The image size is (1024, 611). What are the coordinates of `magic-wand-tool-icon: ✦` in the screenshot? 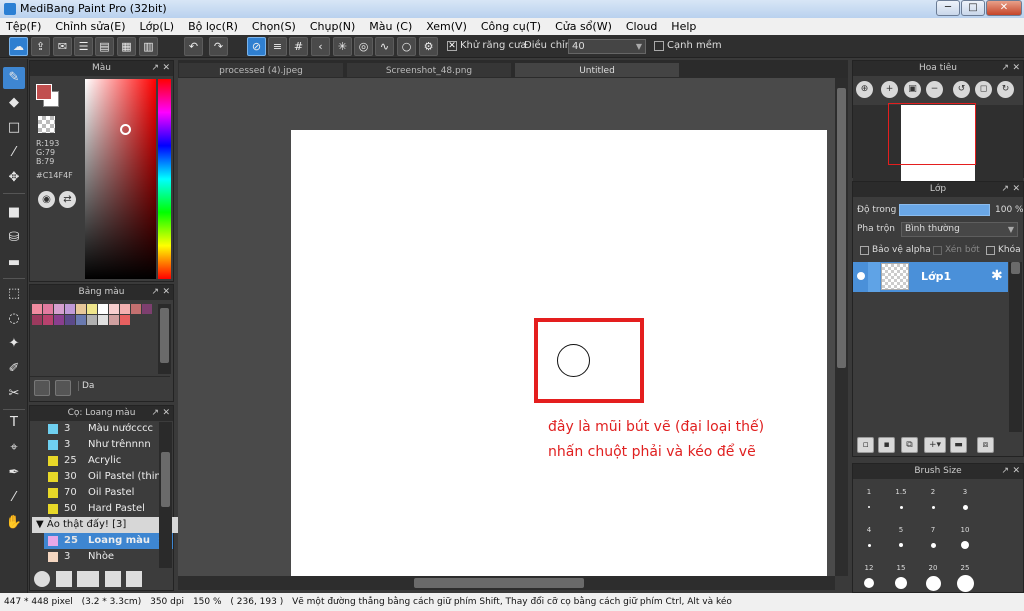 It's located at (14, 344).